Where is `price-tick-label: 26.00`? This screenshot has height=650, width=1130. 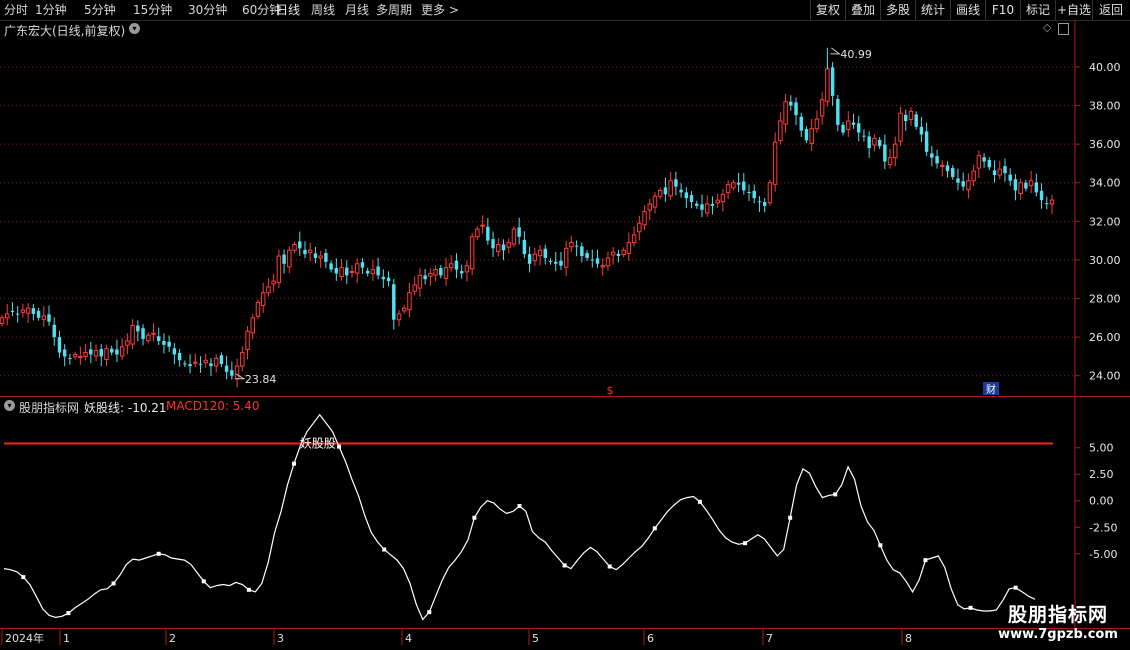 price-tick-label: 26.00 is located at coordinates (1105, 337).